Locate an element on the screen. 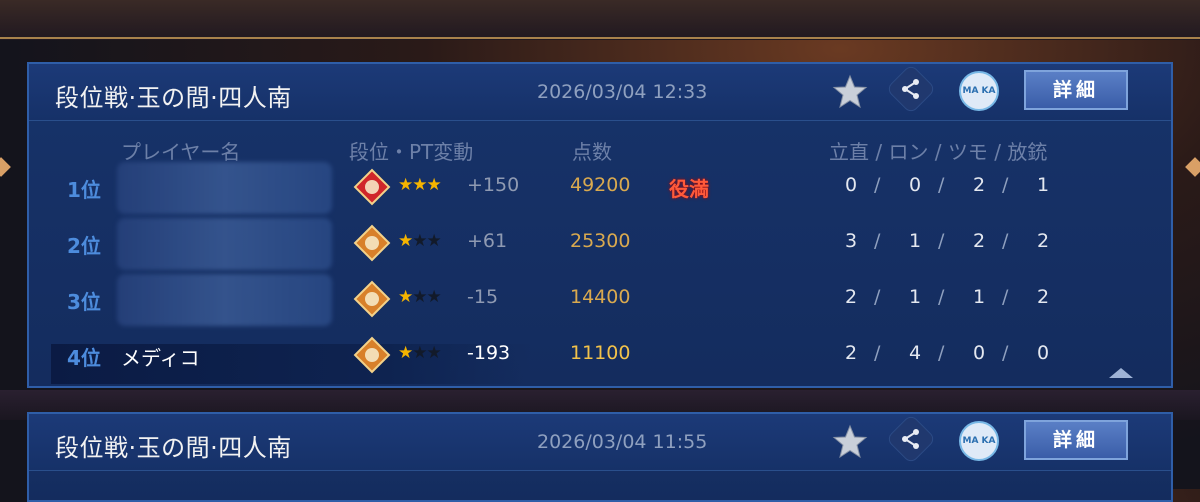 The image size is (1200, 502). stat-ron: 4 is located at coordinates (915, 353).